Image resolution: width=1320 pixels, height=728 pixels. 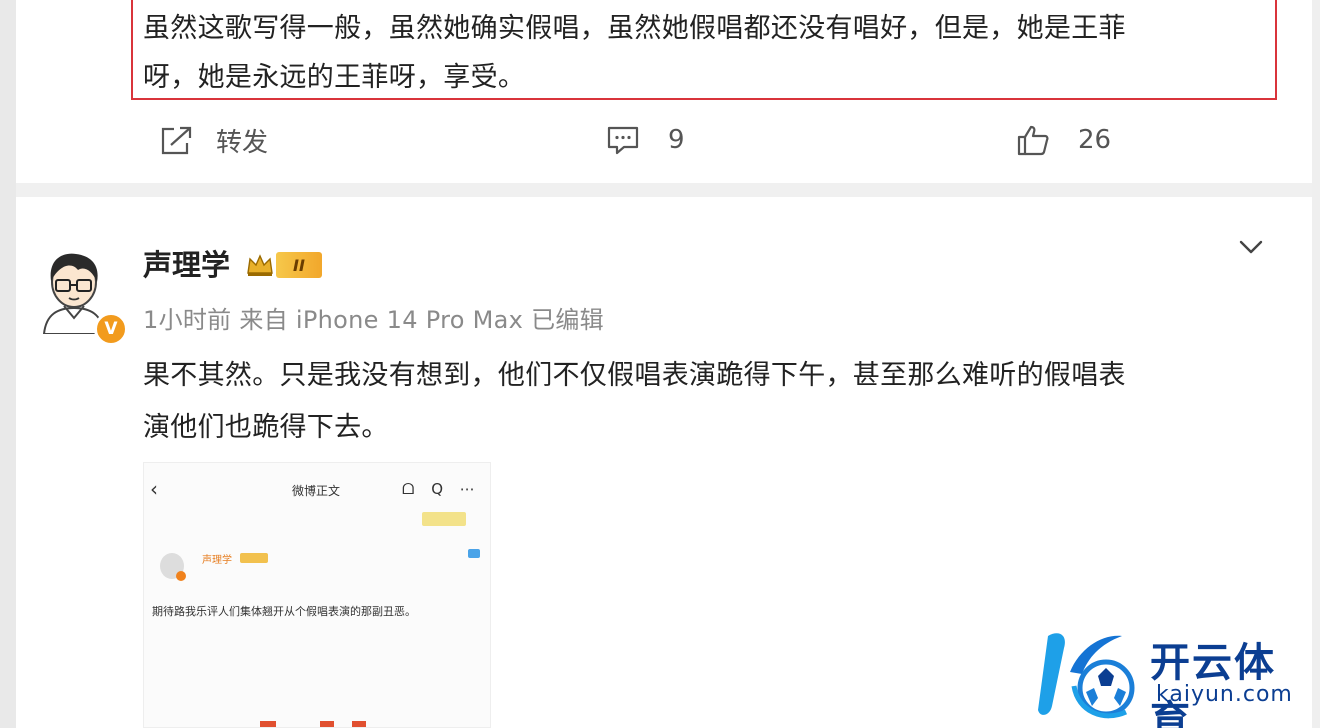 I want to click on comment-count: 9, so click(x=676, y=140).